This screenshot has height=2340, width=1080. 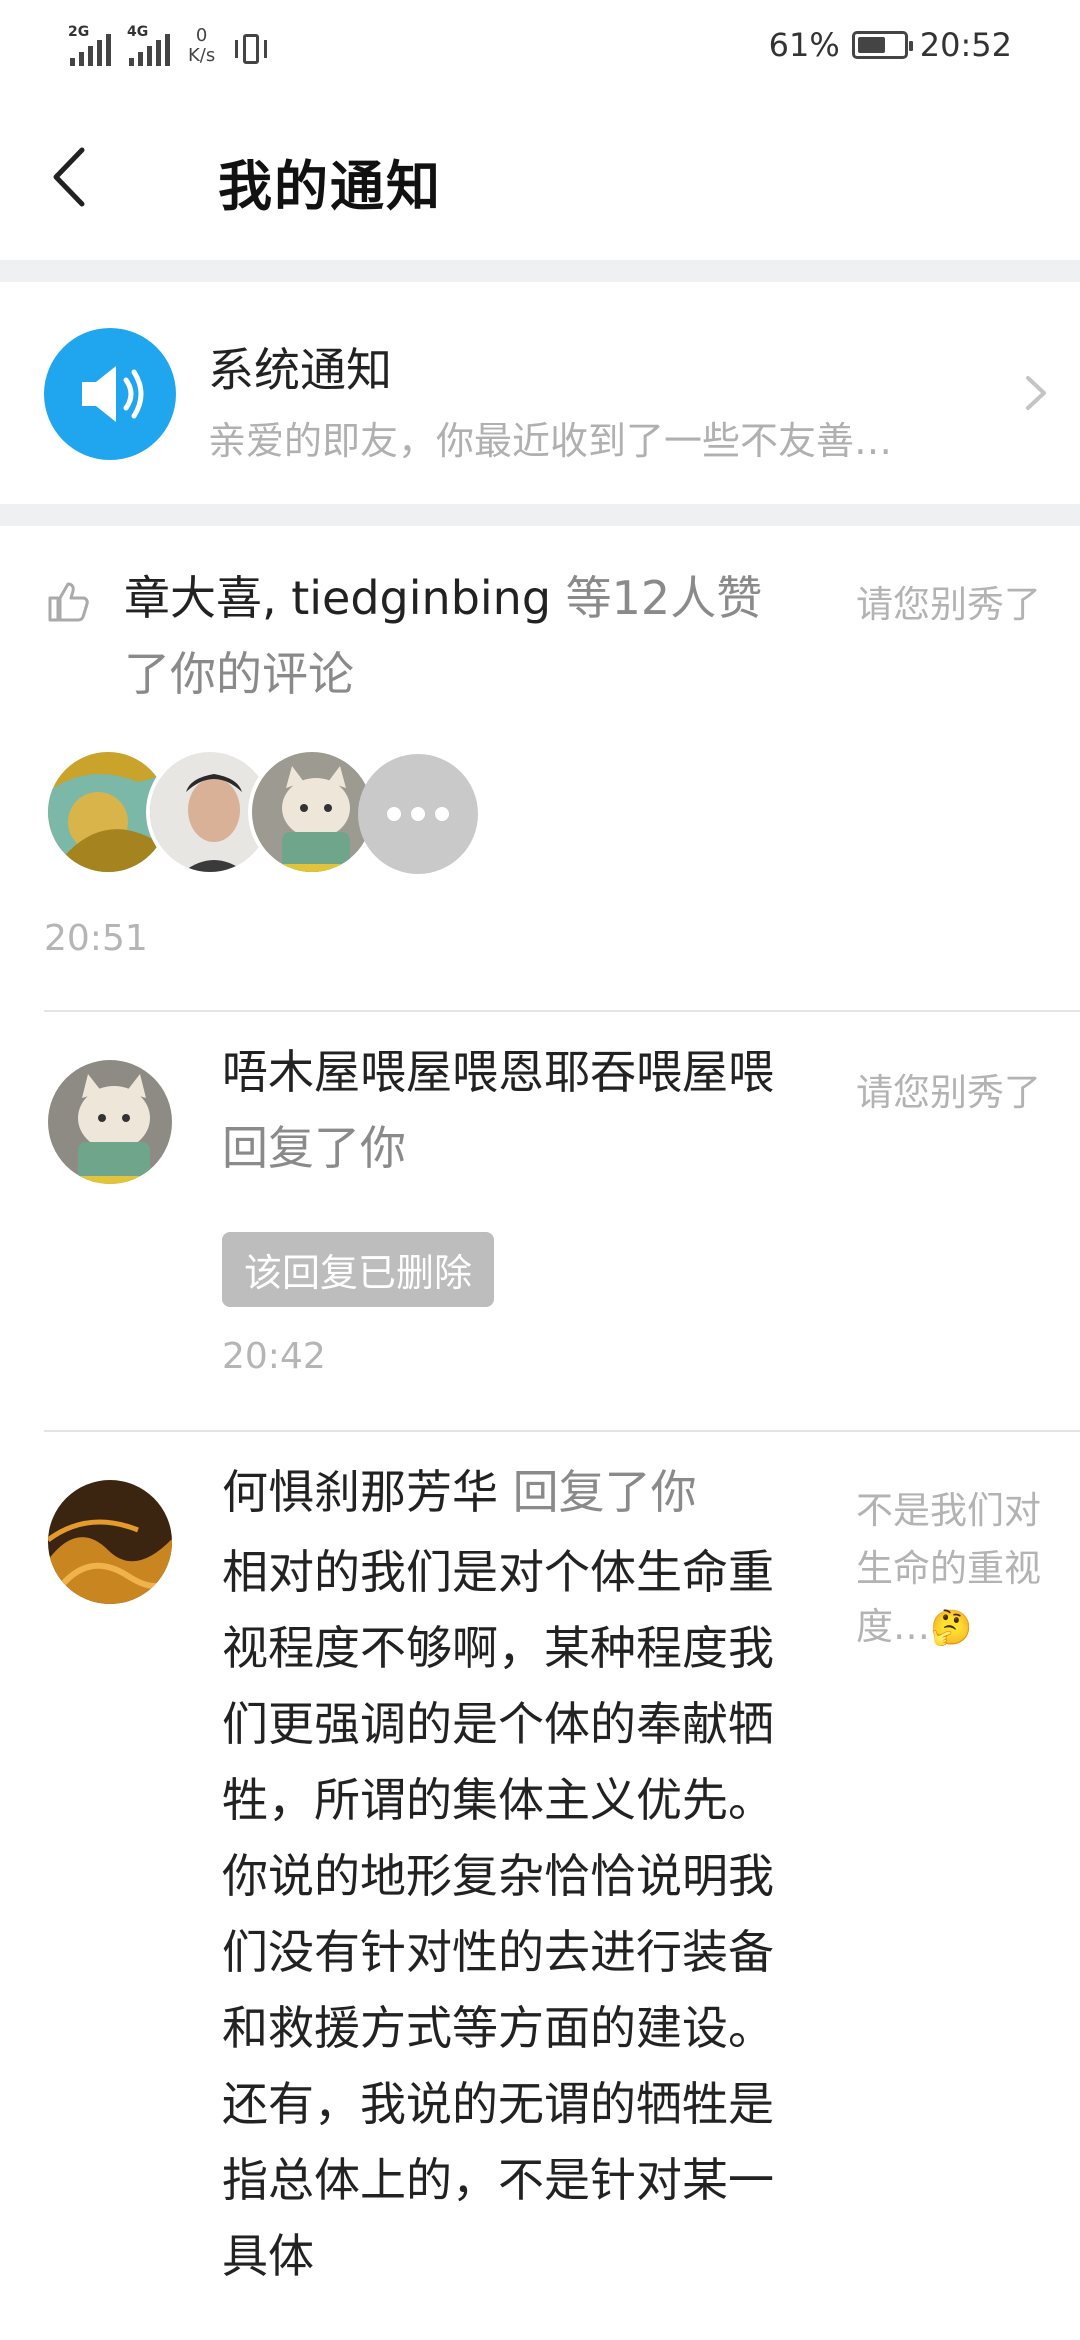 What do you see at coordinates (540, 176) in the screenshot?
I see `header: 我的通知` at bounding box center [540, 176].